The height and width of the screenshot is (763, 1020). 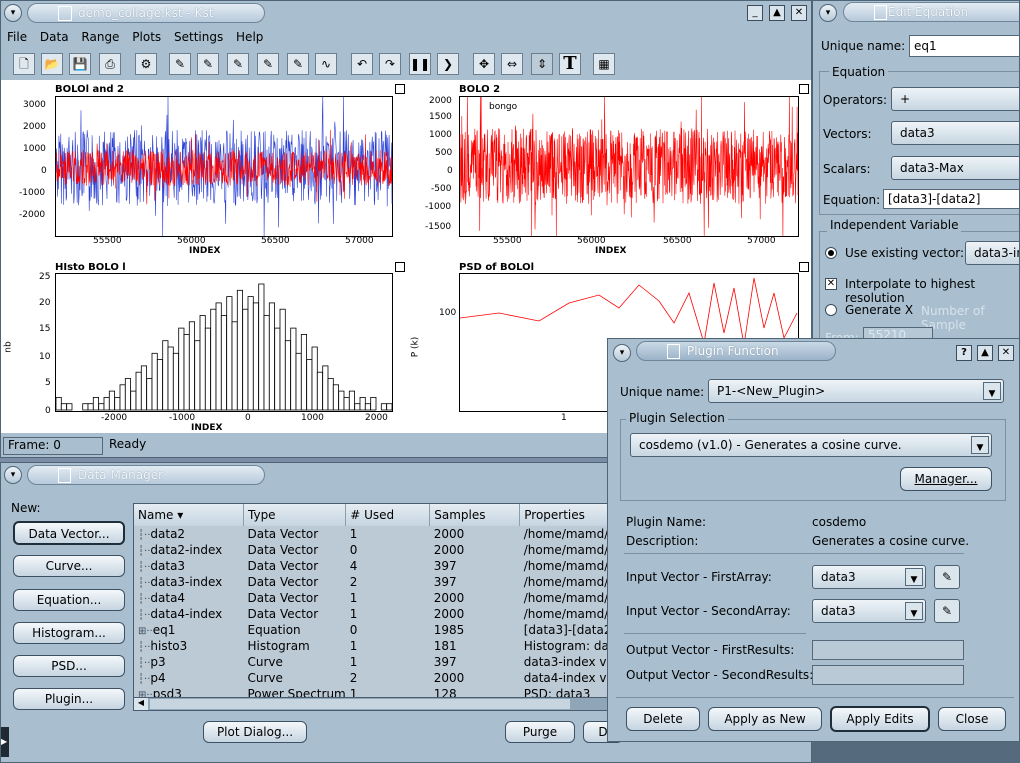 What do you see at coordinates (298, 64) in the screenshot?
I see `edit-psd-icon: ✎` at bounding box center [298, 64].